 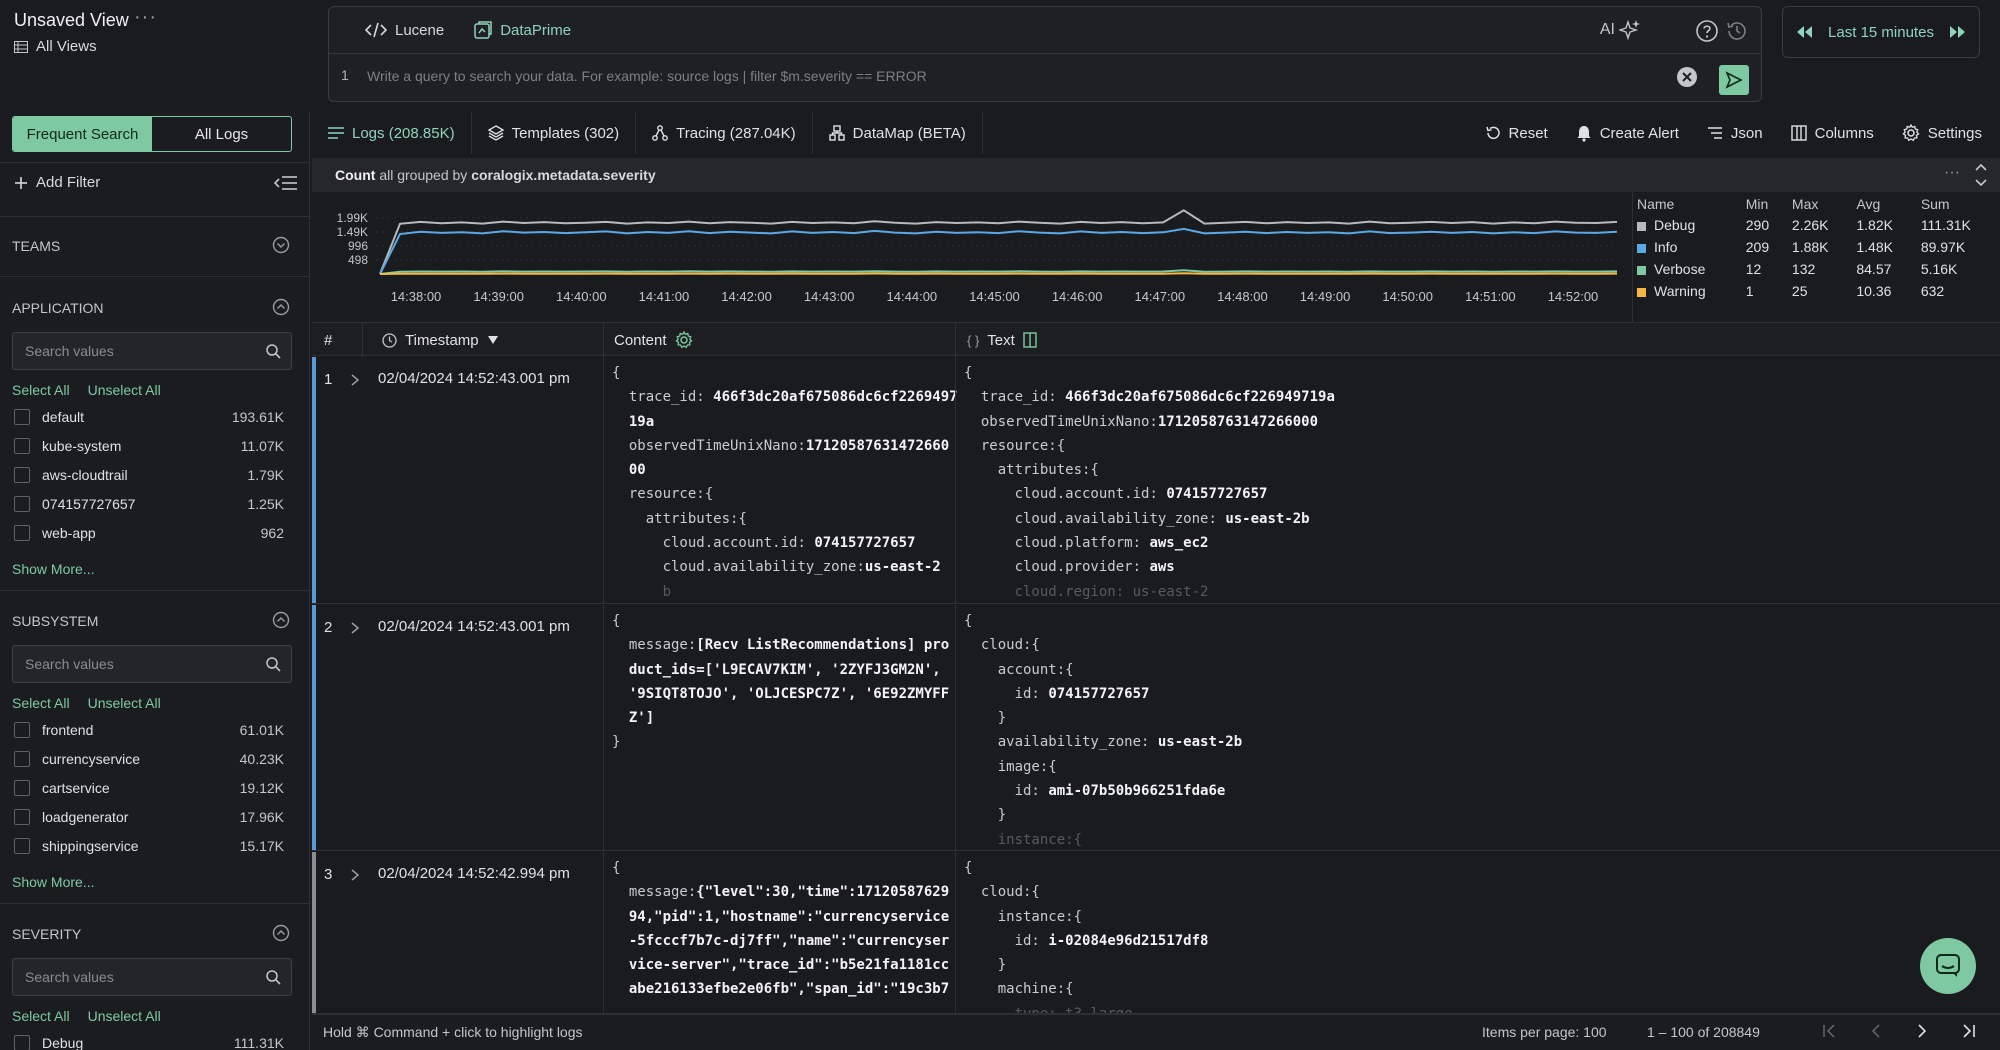 What do you see at coordinates (1737, 31) in the screenshot?
I see `history-icon` at bounding box center [1737, 31].